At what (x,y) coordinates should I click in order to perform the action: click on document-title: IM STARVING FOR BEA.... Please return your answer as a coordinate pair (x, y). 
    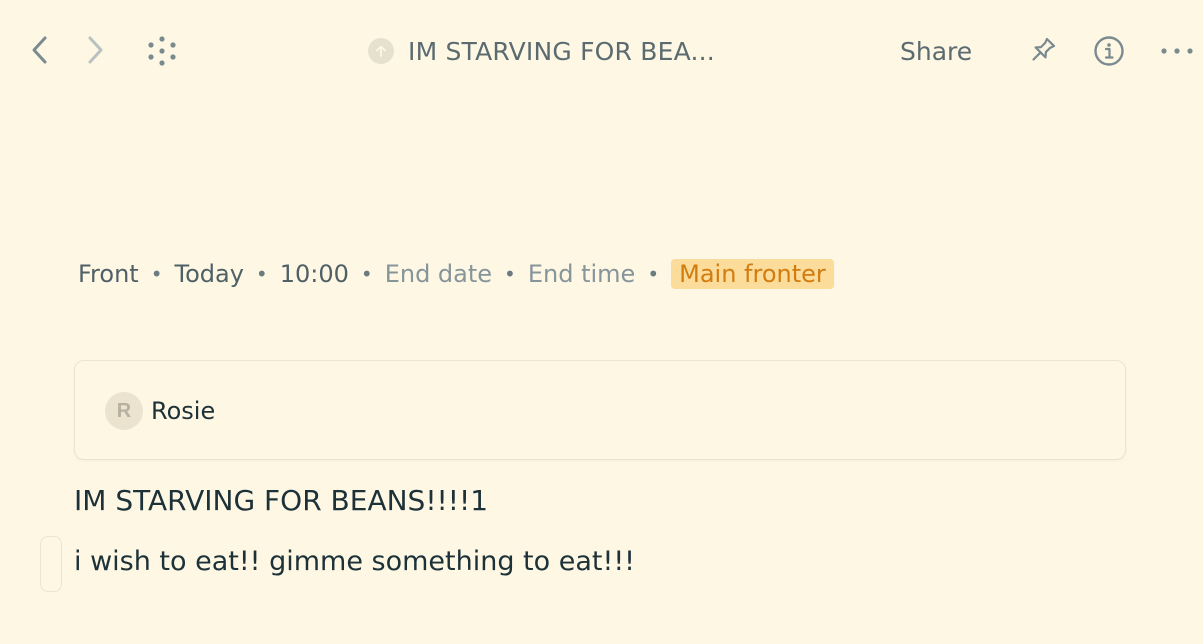
    Looking at the image, I should click on (541, 51).